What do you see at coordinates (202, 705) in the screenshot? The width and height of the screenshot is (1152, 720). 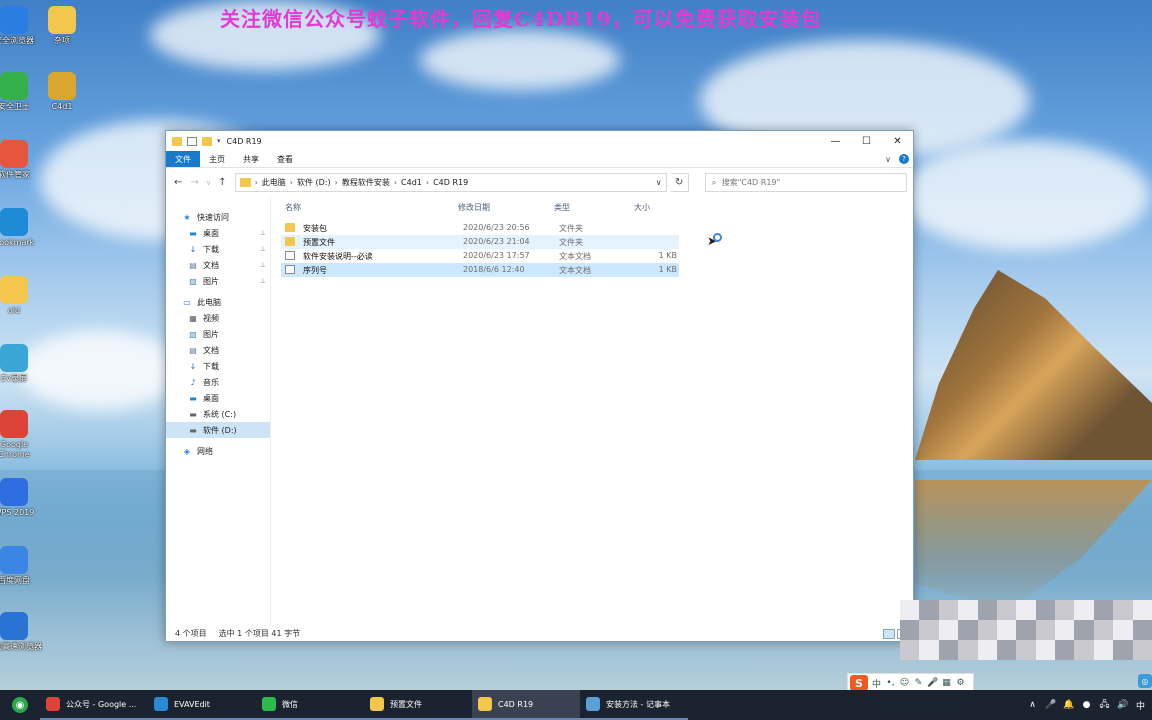 I see `taskbar-item: EVAVEdit` at bounding box center [202, 705].